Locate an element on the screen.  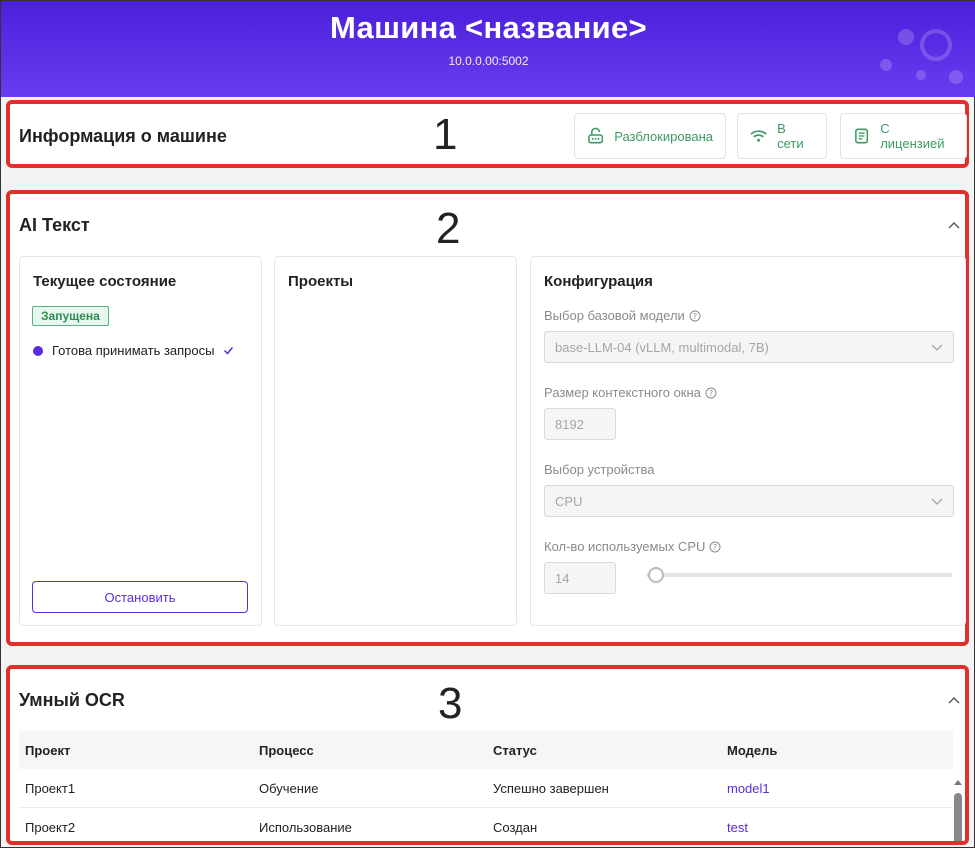
cell-status: Создан is located at coordinates (515, 827).